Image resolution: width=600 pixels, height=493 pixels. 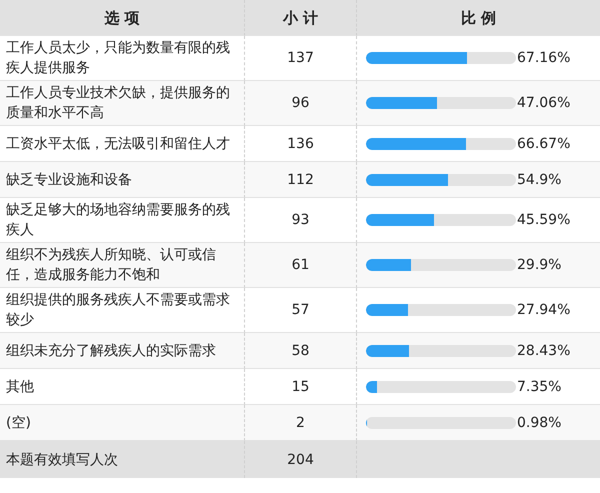 I want to click on percent-text: 67.16%, so click(x=543, y=58).